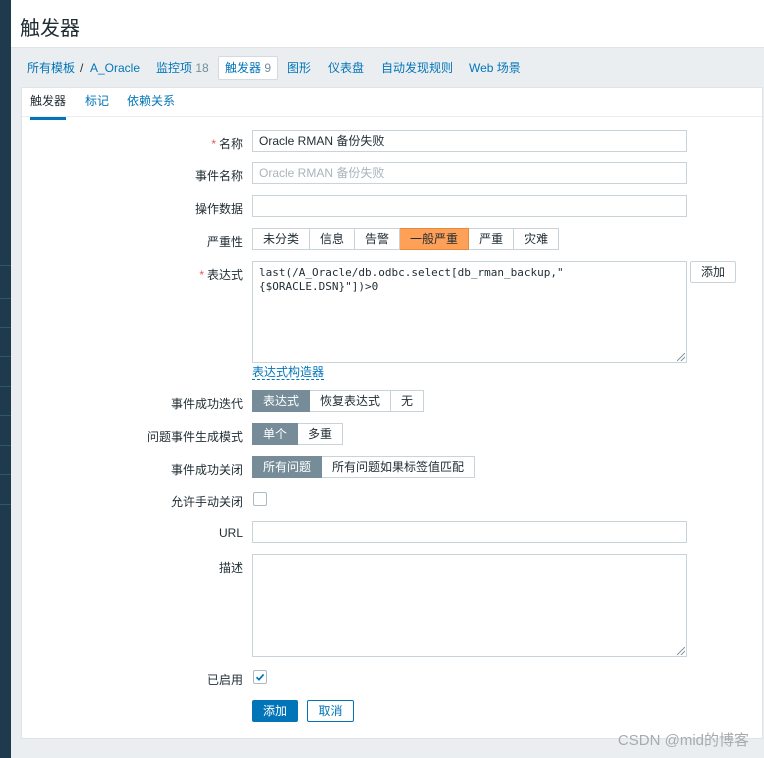 This screenshot has width=764, height=758. I want to click on tab-tags: 标记, so click(97, 104).